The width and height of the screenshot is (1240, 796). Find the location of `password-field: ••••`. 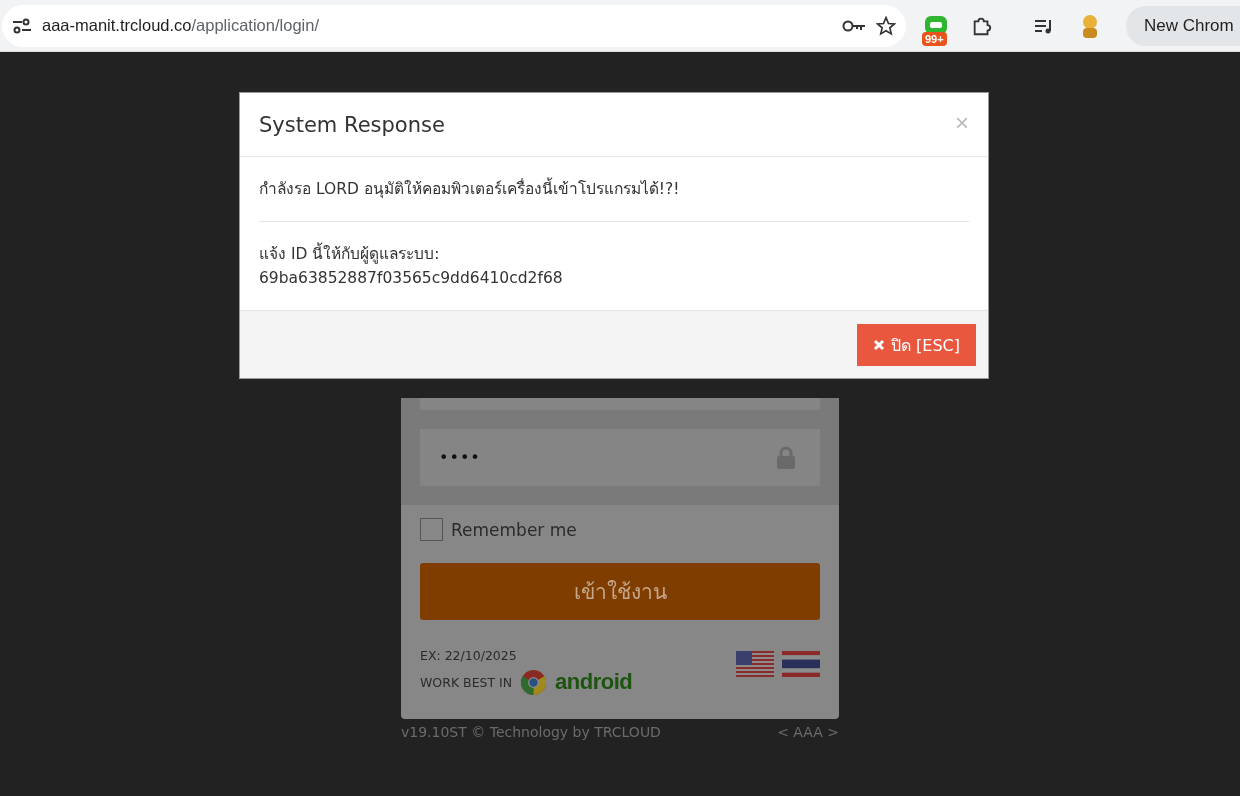

password-field: •••• is located at coordinates (620, 457).